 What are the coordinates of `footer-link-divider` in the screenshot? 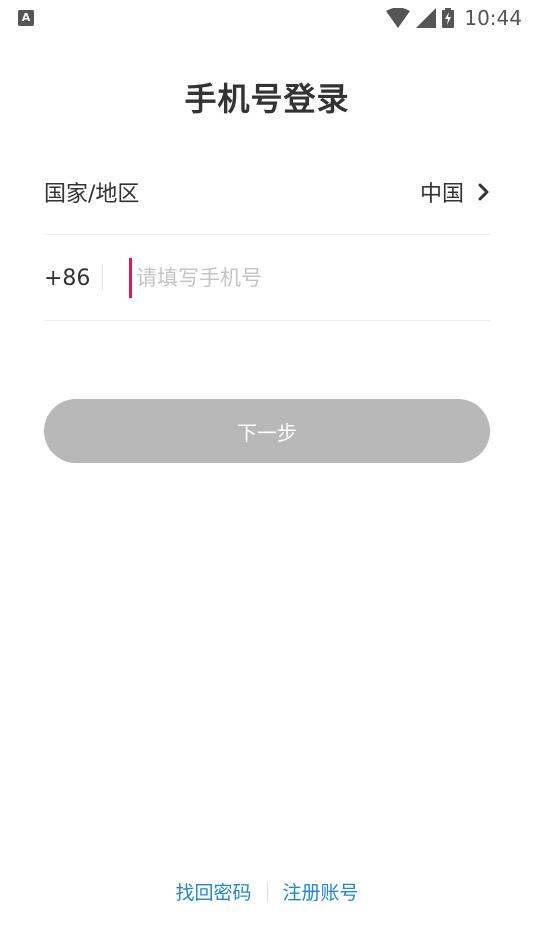 It's located at (267, 891).